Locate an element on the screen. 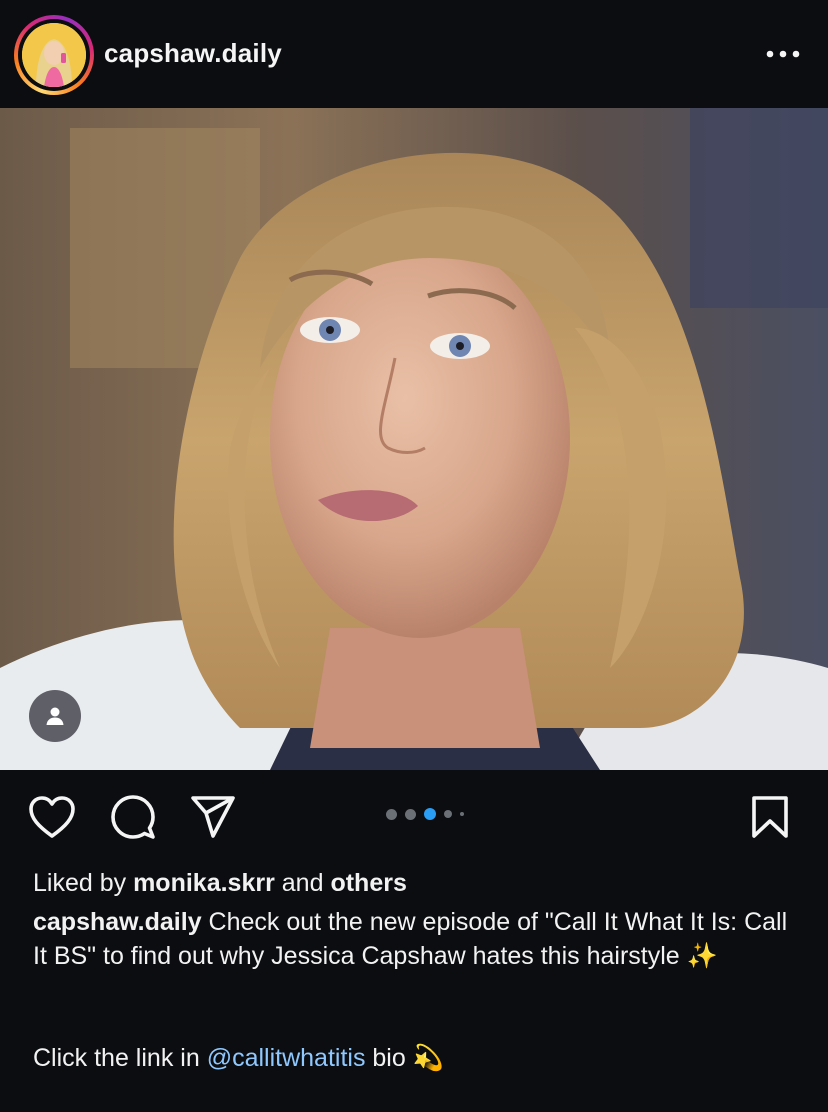 The image size is (828, 1112). avatar-frame is located at coordinates (54, 55).